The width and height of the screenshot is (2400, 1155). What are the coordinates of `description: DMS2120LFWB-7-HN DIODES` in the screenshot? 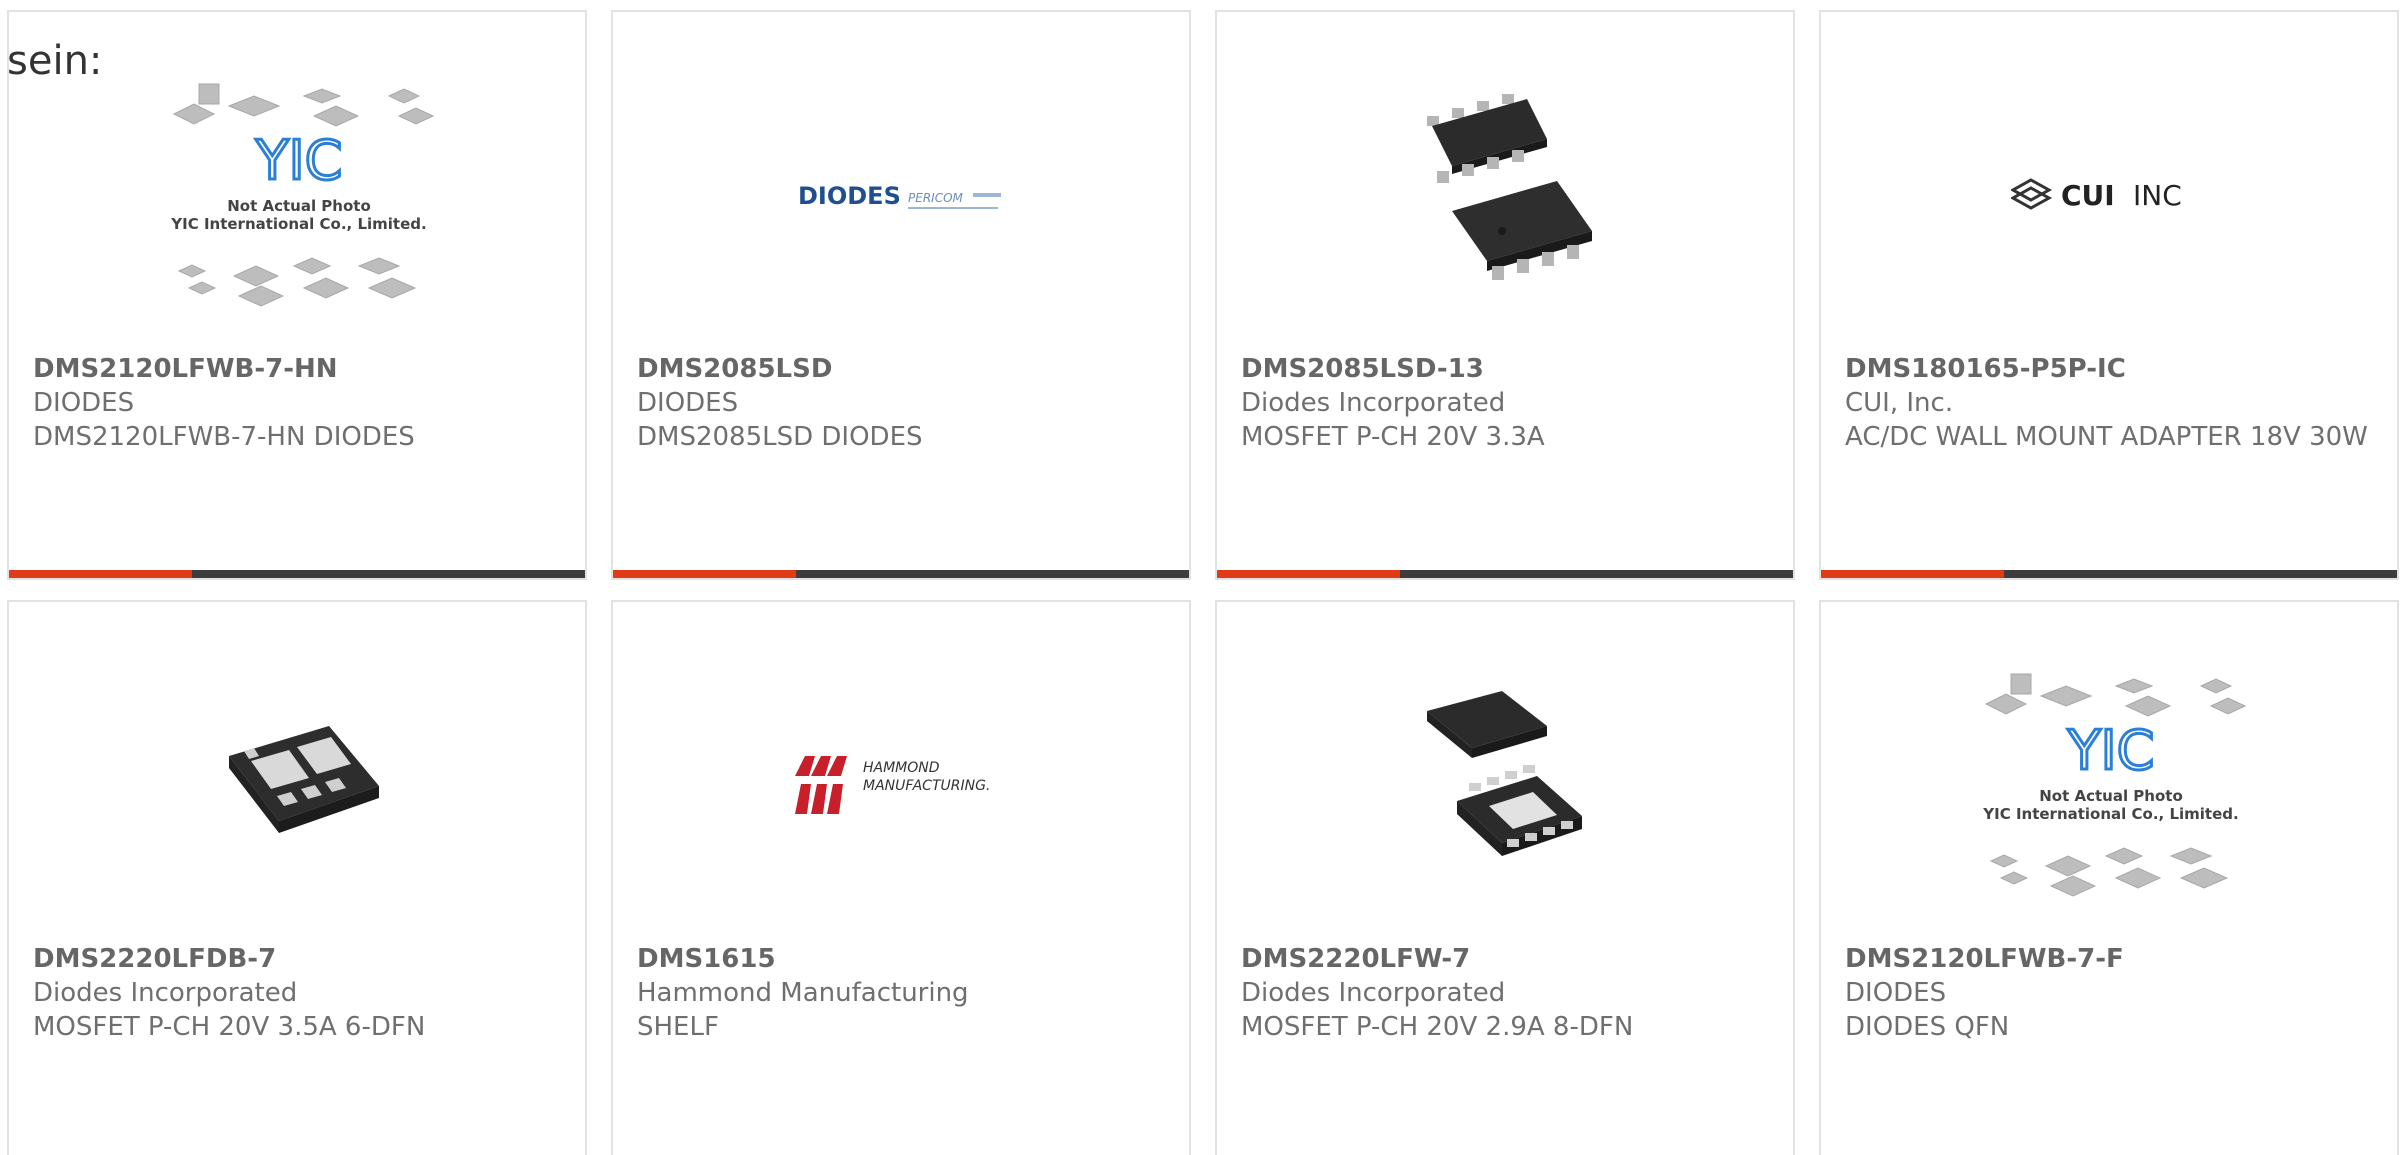 It's located at (224, 437).